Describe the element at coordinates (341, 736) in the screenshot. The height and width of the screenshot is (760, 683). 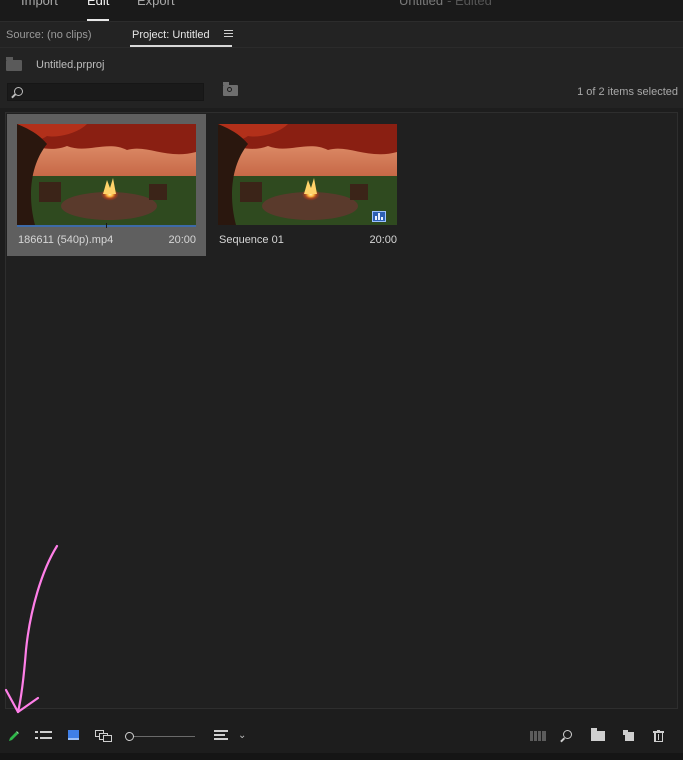
I see `project-panel-toolbar: ⌄` at that location.